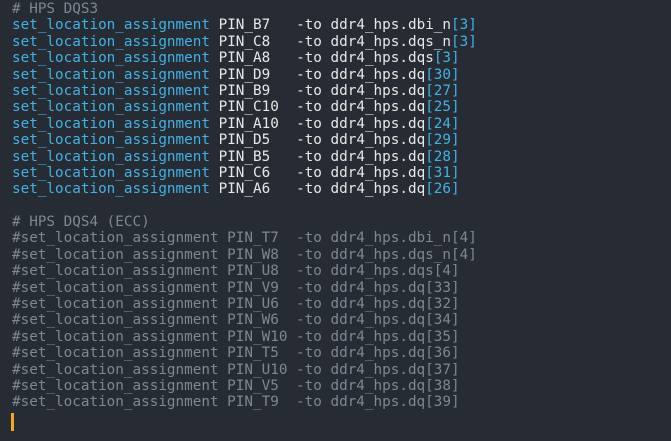  Describe the element at coordinates (248, 172) in the screenshot. I see `pin-token: PIN_C6` at that location.